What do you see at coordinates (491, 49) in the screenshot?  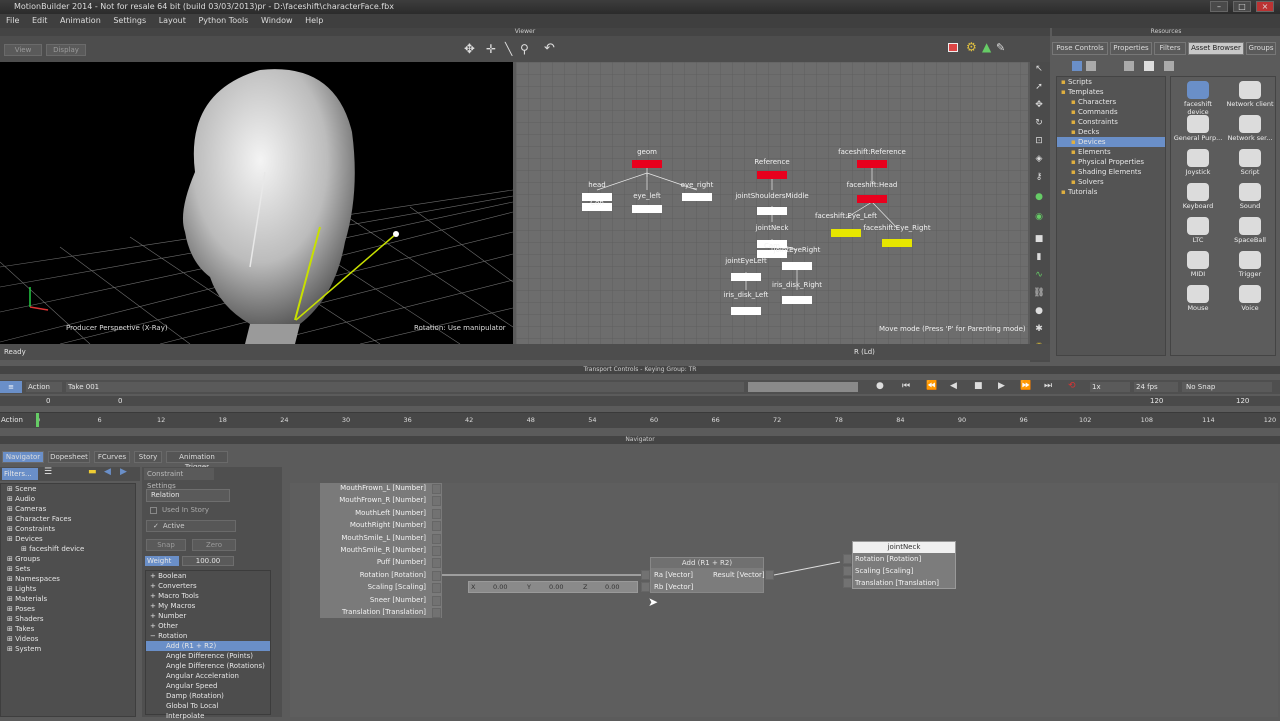 I see `translate-icon: ✛` at bounding box center [491, 49].